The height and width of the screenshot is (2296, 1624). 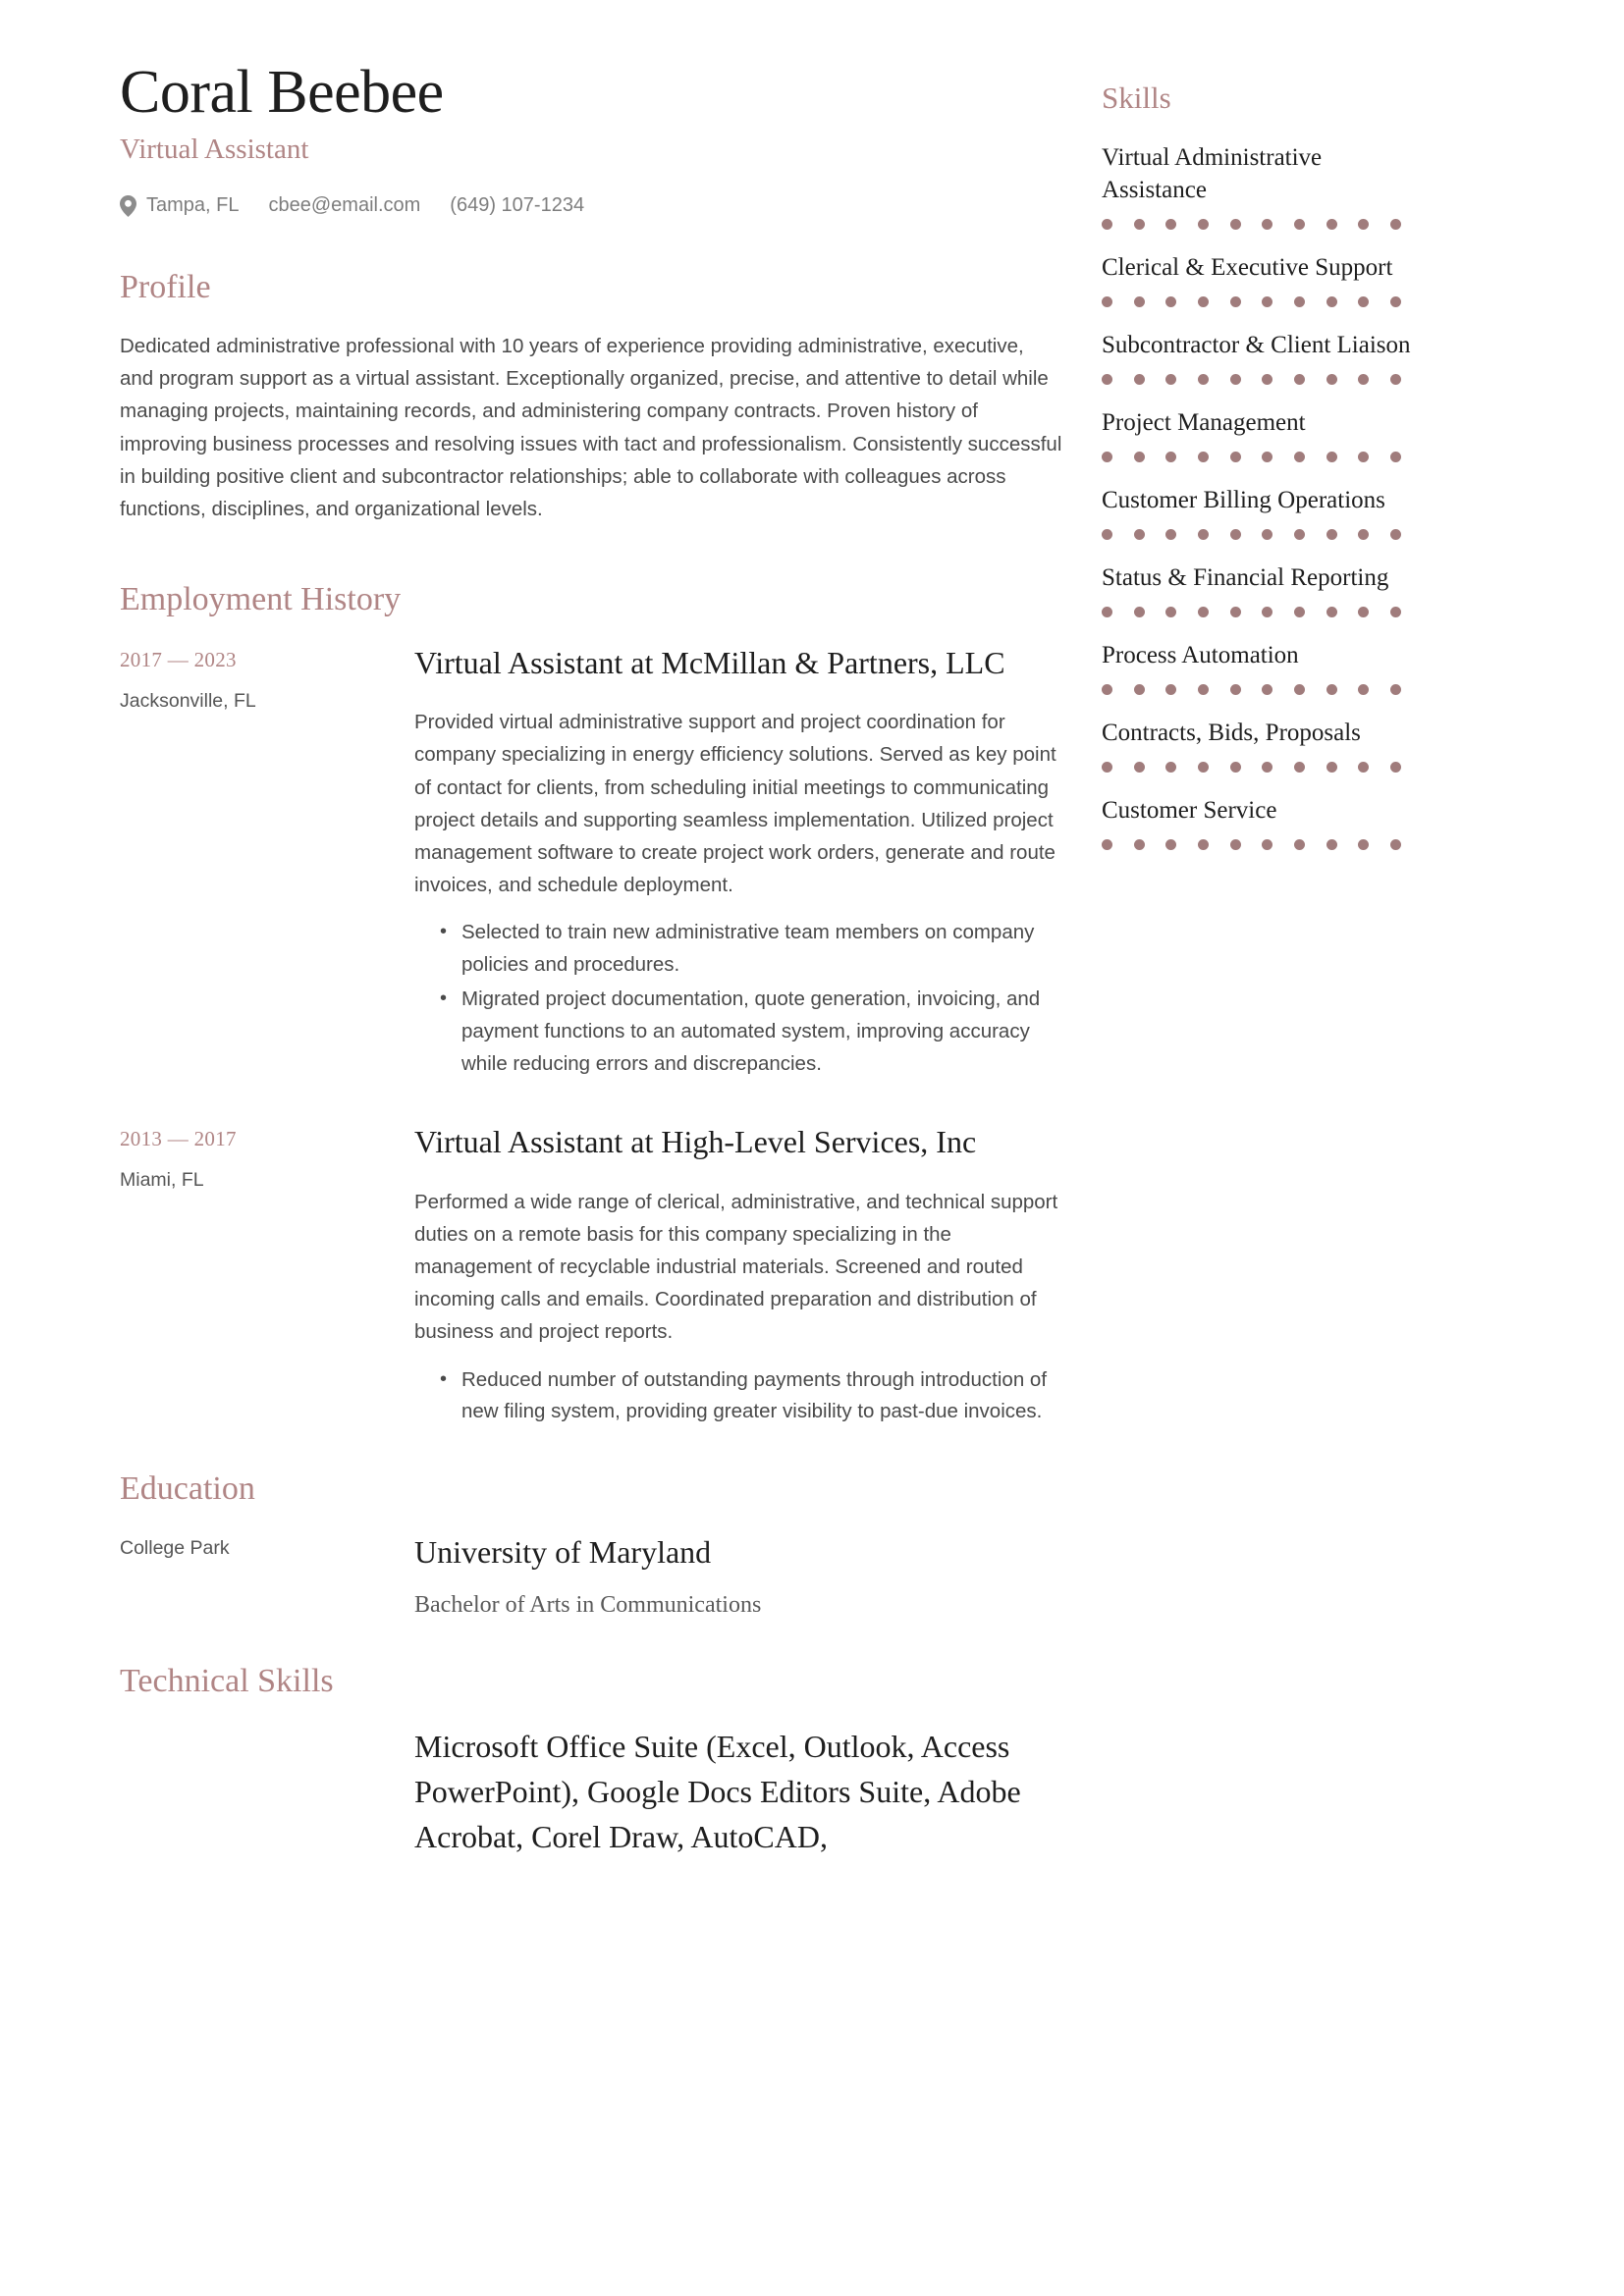 I want to click on skill-label: Subcontractor & Client Liaison, so click(x=1256, y=345).